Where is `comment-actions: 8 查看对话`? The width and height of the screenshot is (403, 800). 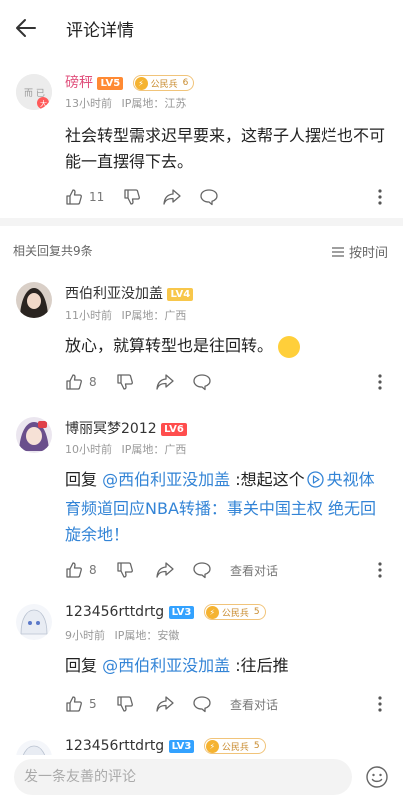 comment-actions: 8 查看对话 is located at coordinates (226, 570).